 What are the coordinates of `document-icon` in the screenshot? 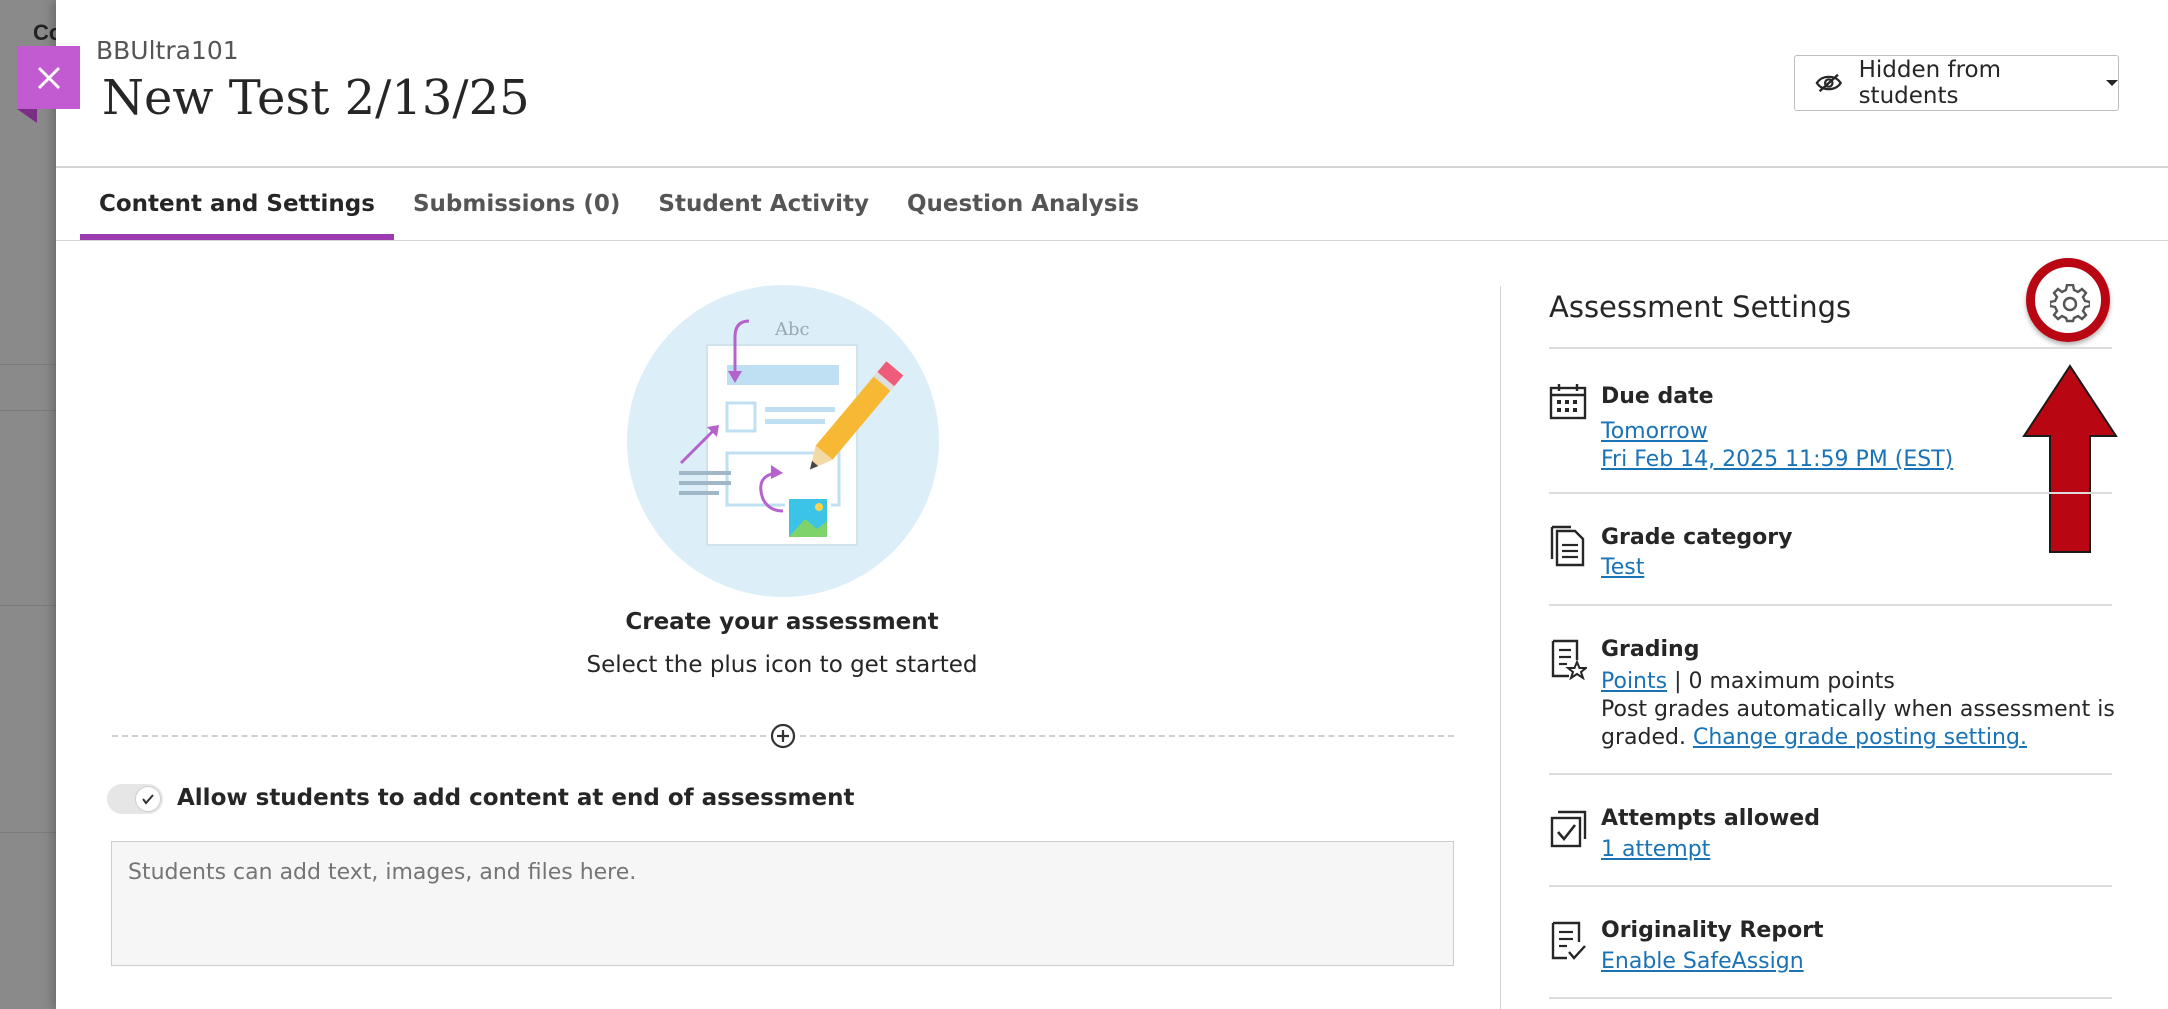 It's located at (1567, 546).